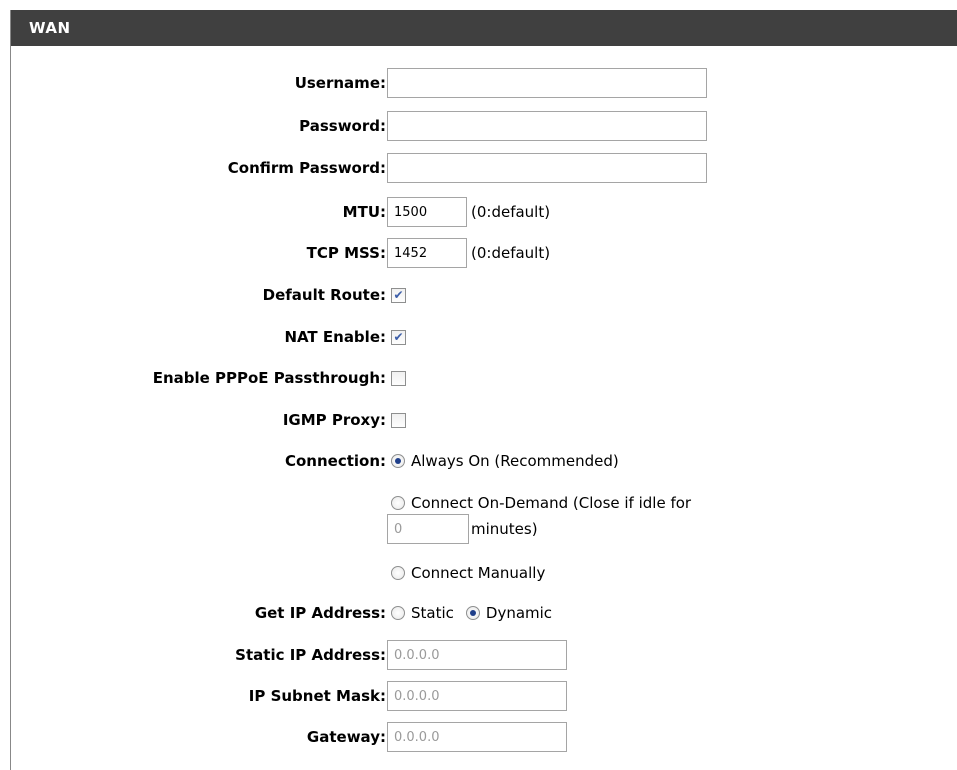 The image size is (957, 770). I want to click on subnet-mask-label: IP Subnet Mask:, so click(317, 696).